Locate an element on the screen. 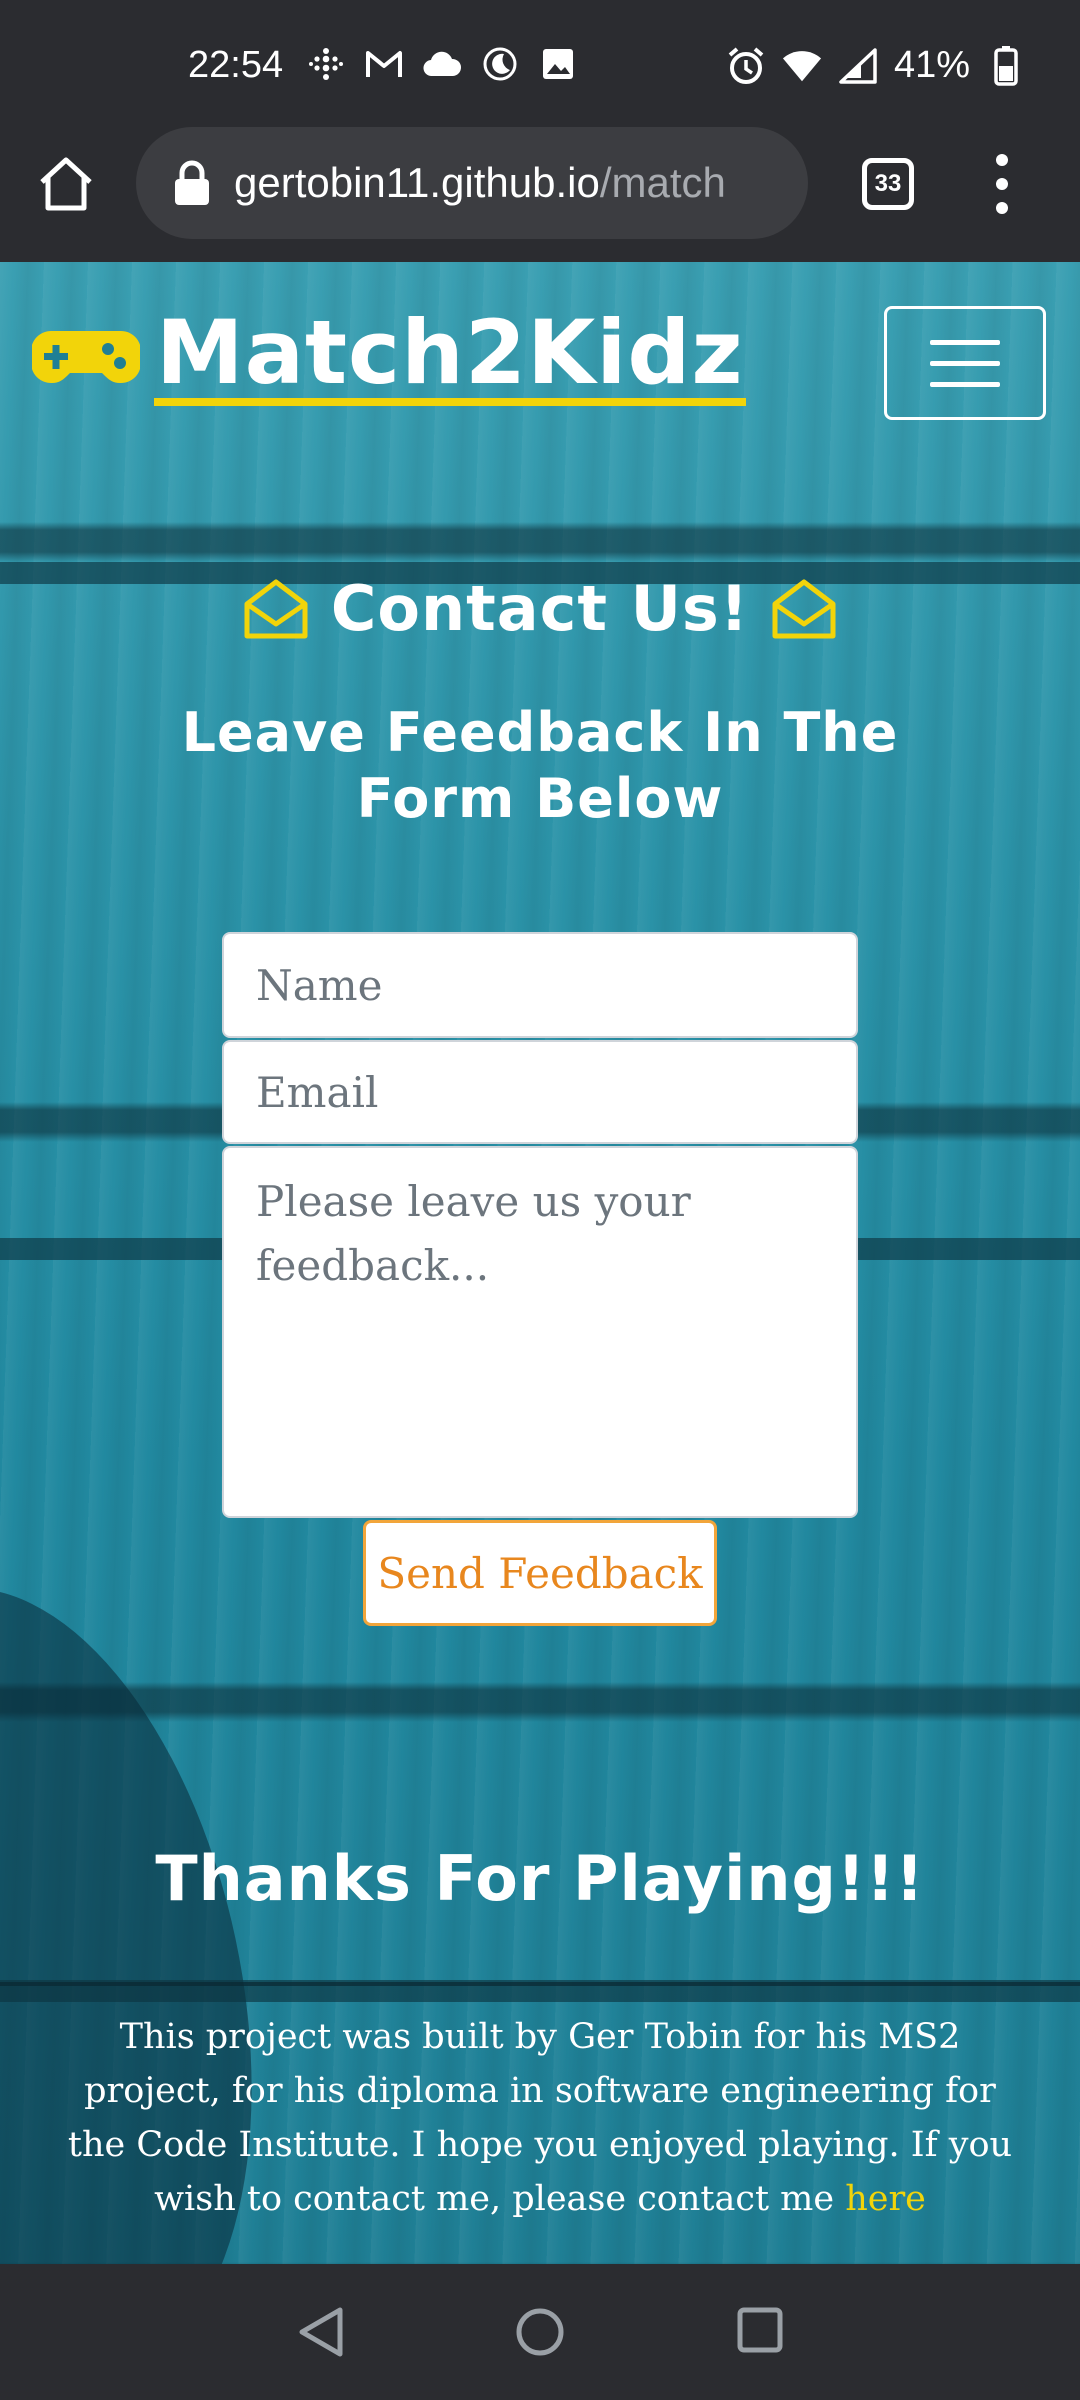 The image size is (1080, 2400). browser-toolbar: gertobin11.github.io/match 33 is located at coordinates (540, 187).